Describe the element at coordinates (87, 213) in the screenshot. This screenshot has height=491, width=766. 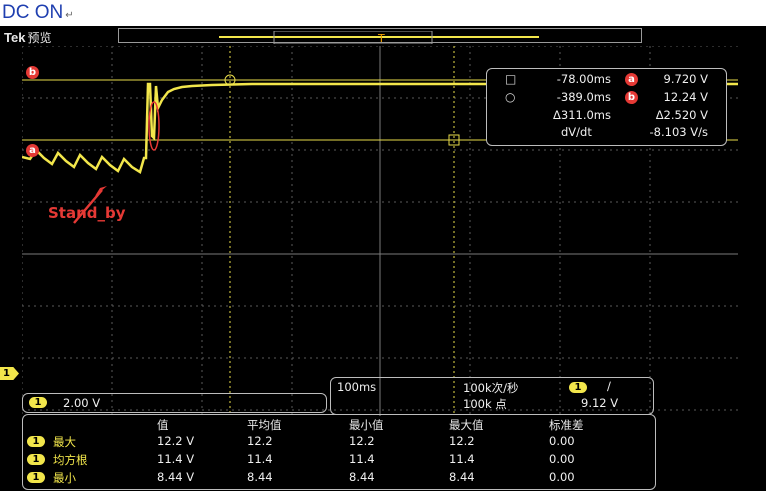
I see `standby-annotation: Stand_by` at that location.